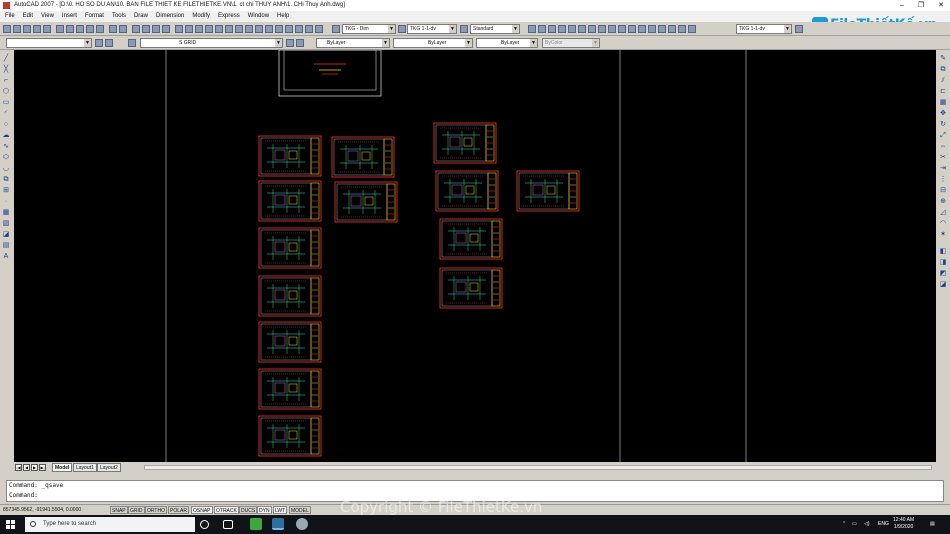  Describe the element at coordinates (49, 43) in the screenshot. I see `workspace-combo: ▼` at that location.